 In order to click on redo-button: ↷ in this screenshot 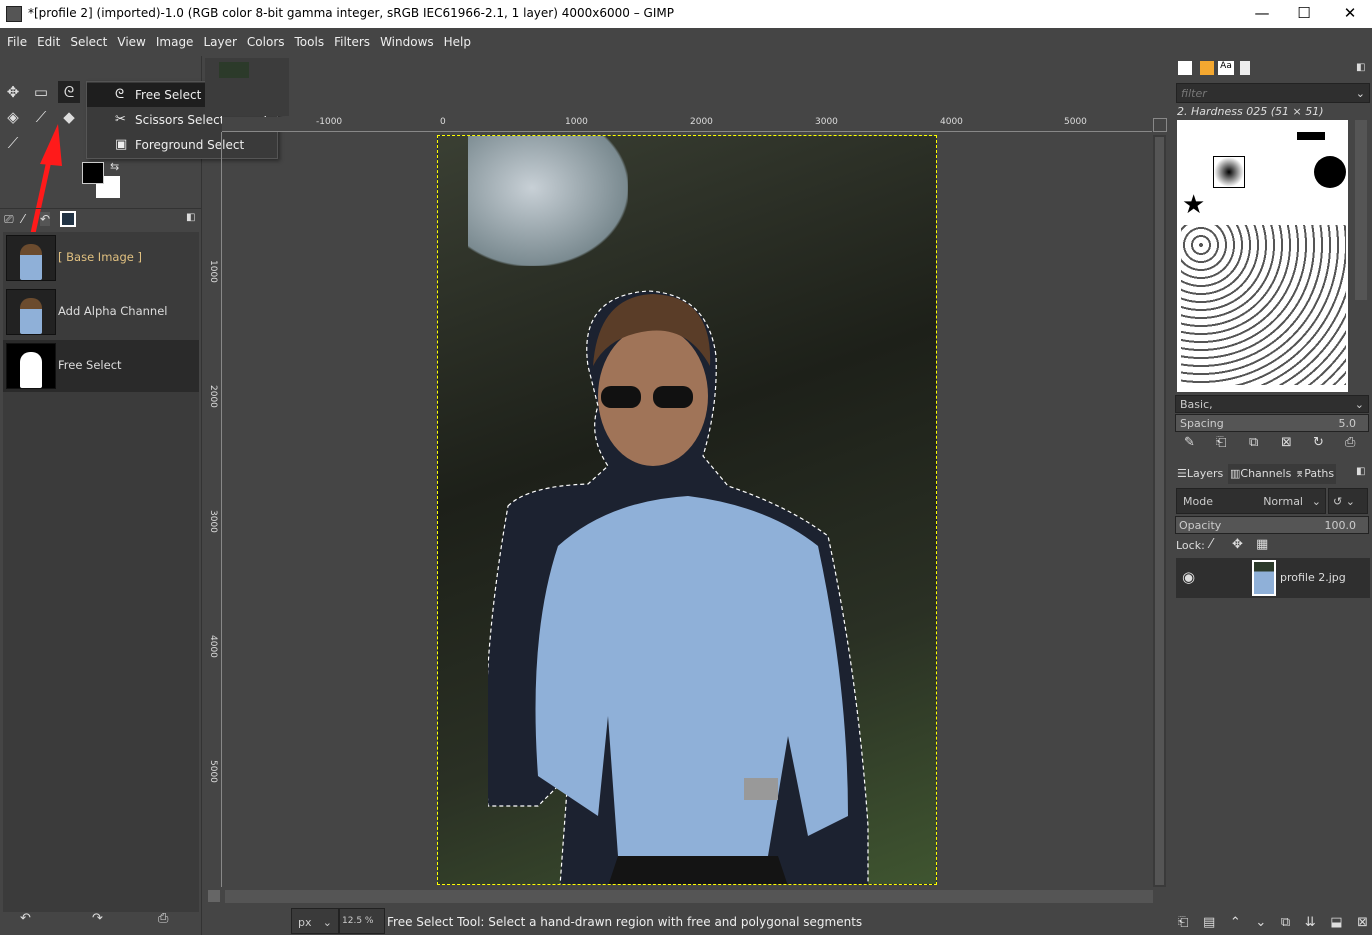, I will do `click(97, 918)`.